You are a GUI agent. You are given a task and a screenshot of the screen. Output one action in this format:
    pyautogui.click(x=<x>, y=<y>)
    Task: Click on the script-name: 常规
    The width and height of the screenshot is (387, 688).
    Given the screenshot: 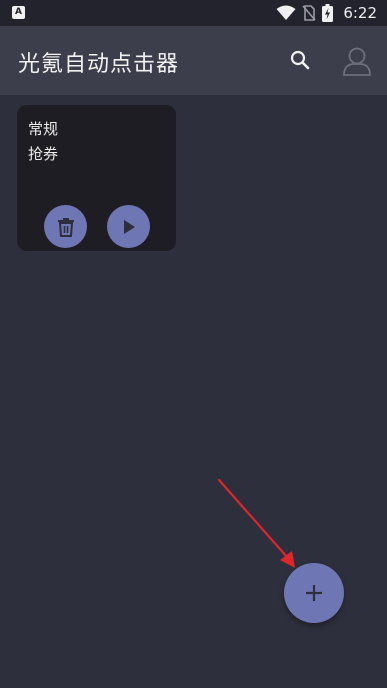 What is the action you would take?
    pyautogui.click(x=43, y=129)
    